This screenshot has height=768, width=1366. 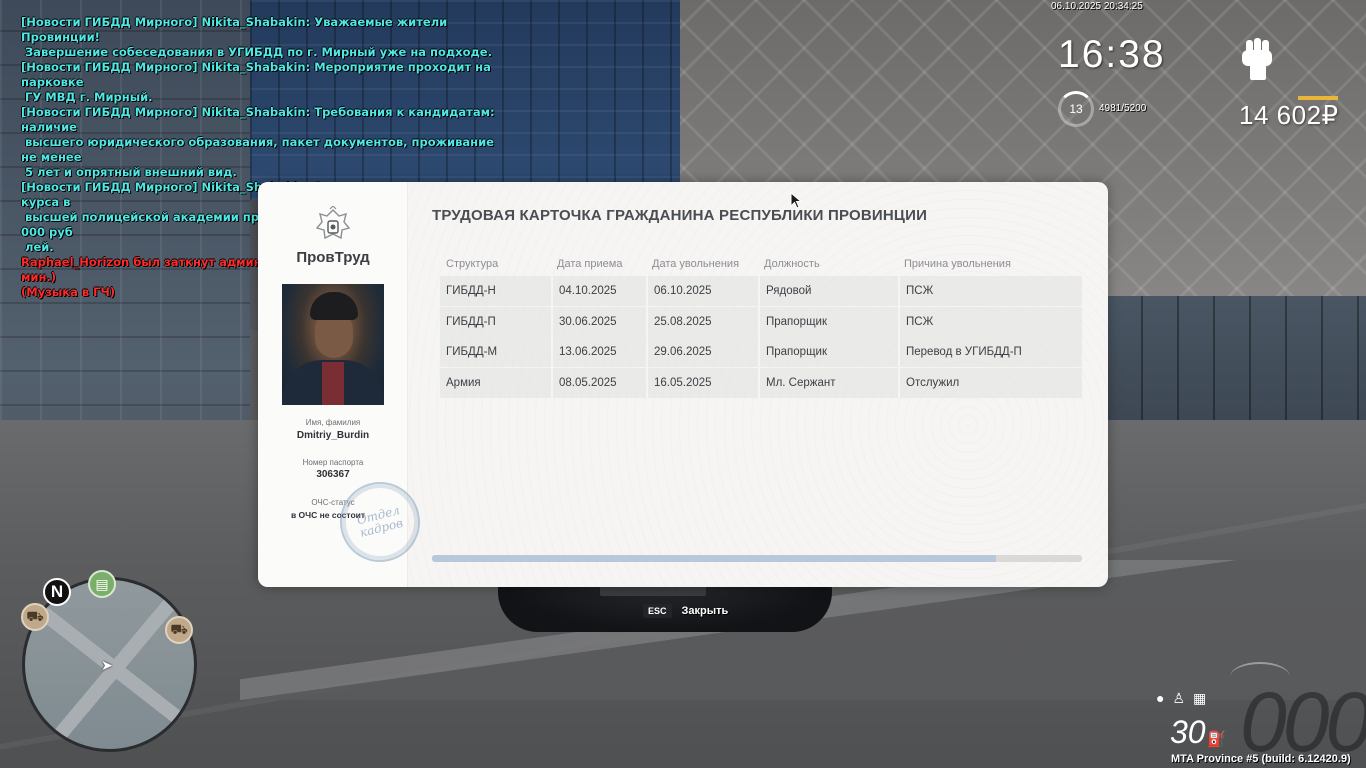 I want to click on dismiss-date-cell: 29.06.2025, so click(x=702, y=352).